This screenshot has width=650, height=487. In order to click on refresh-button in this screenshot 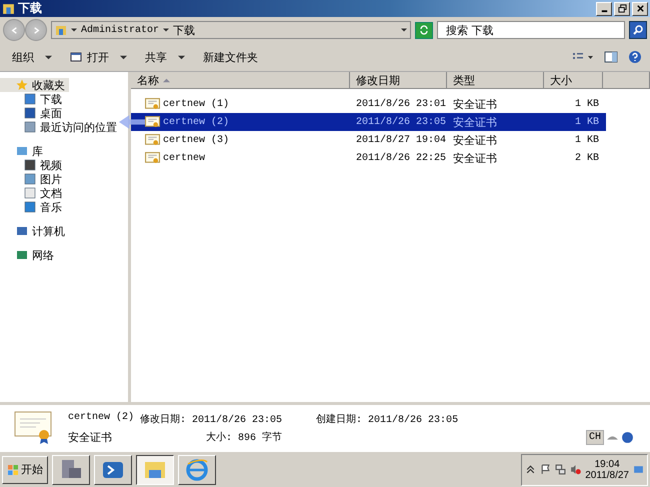, I will do `click(424, 30)`.